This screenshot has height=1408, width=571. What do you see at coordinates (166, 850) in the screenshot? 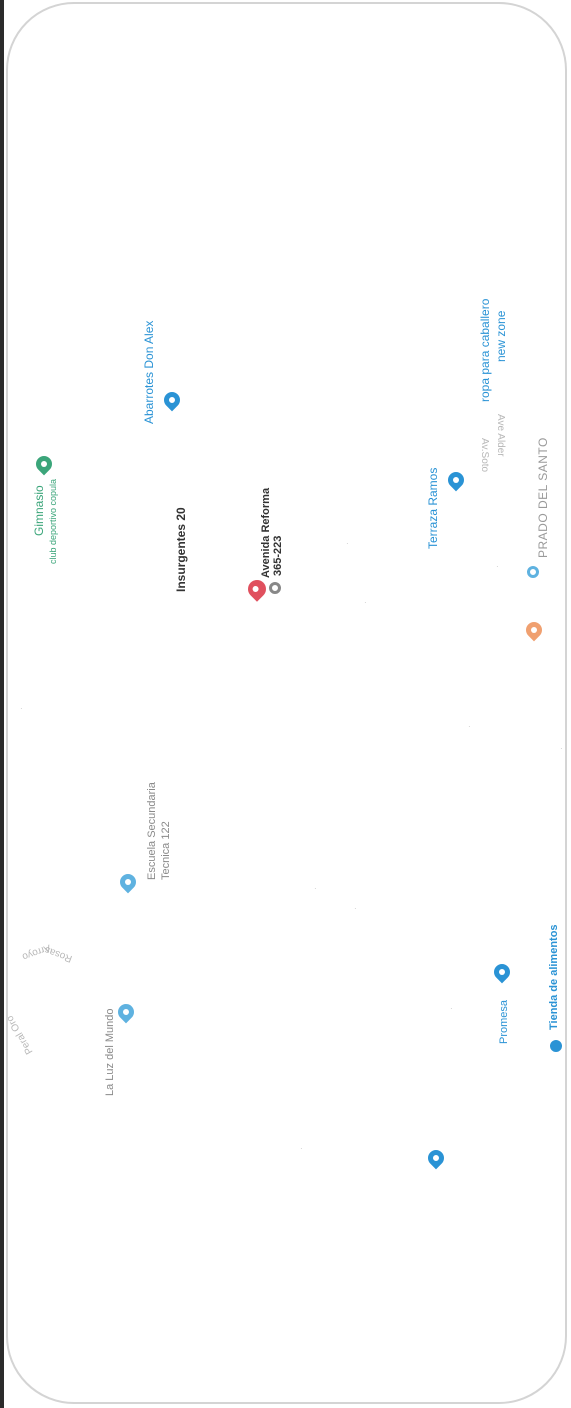
I see `poi-escuela-sublabel: Tecnica 122` at bounding box center [166, 850].